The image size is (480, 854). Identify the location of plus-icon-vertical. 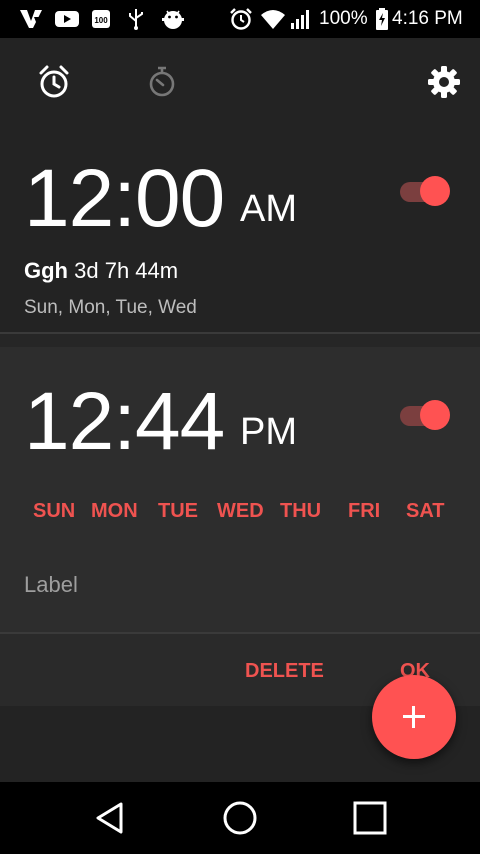
(413, 717).